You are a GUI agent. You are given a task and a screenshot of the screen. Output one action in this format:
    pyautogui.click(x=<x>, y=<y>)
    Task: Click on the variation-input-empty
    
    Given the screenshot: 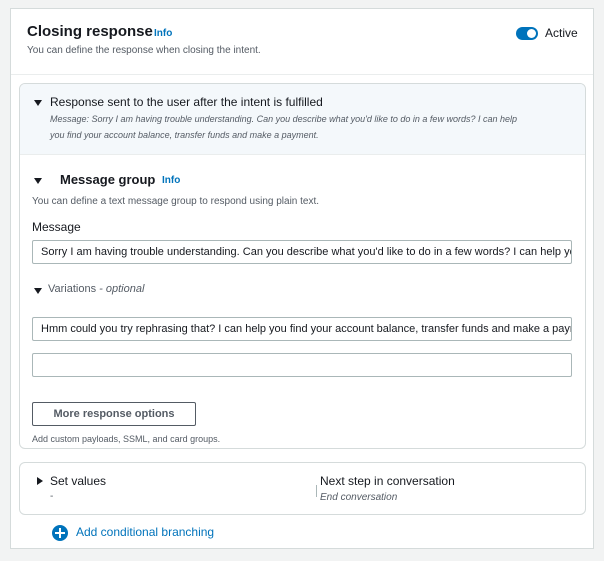 What is the action you would take?
    pyautogui.click(x=302, y=365)
    